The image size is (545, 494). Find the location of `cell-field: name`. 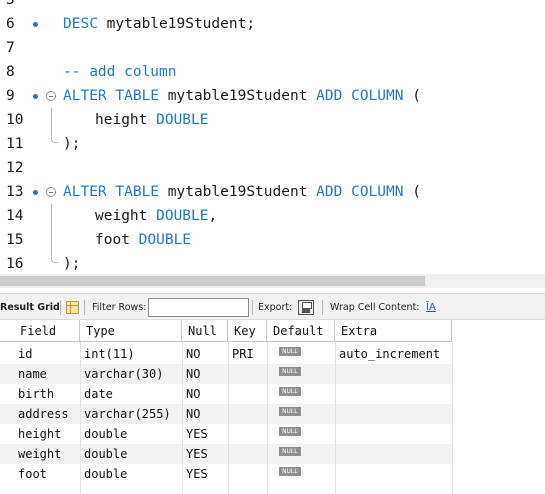

cell-field: name is located at coordinates (47, 374).